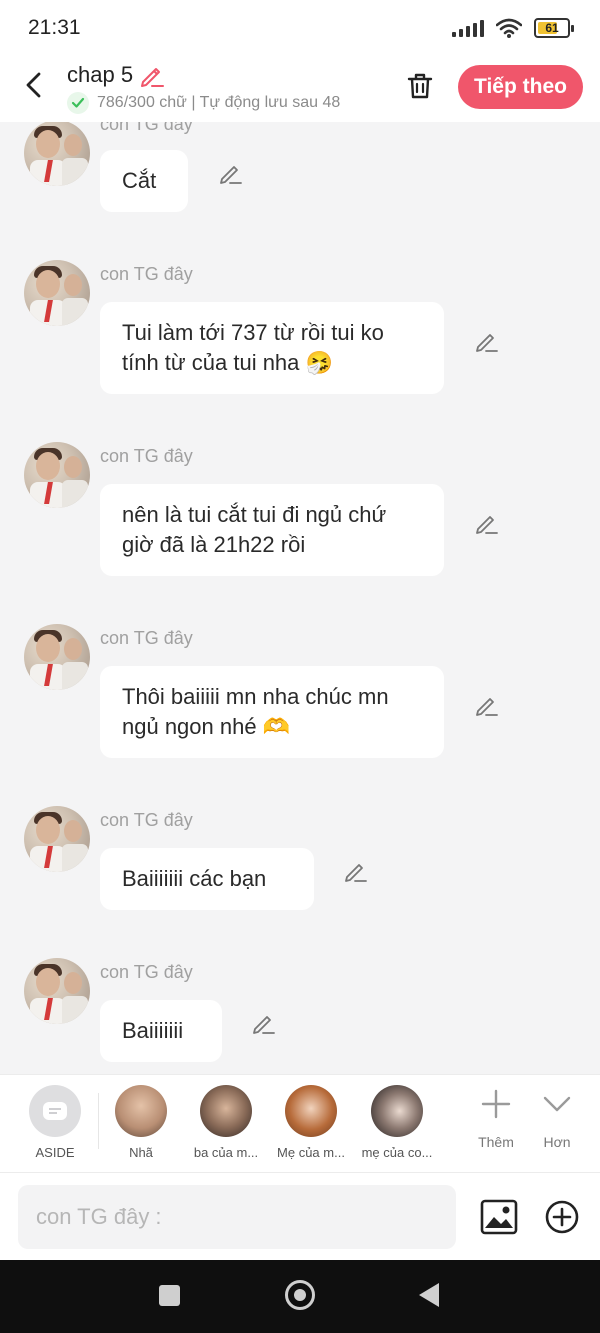 This screenshot has height=1333, width=600. Describe the element at coordinates (141, 1152) in the screenshot. I see `character-label: Nhã` at that location.